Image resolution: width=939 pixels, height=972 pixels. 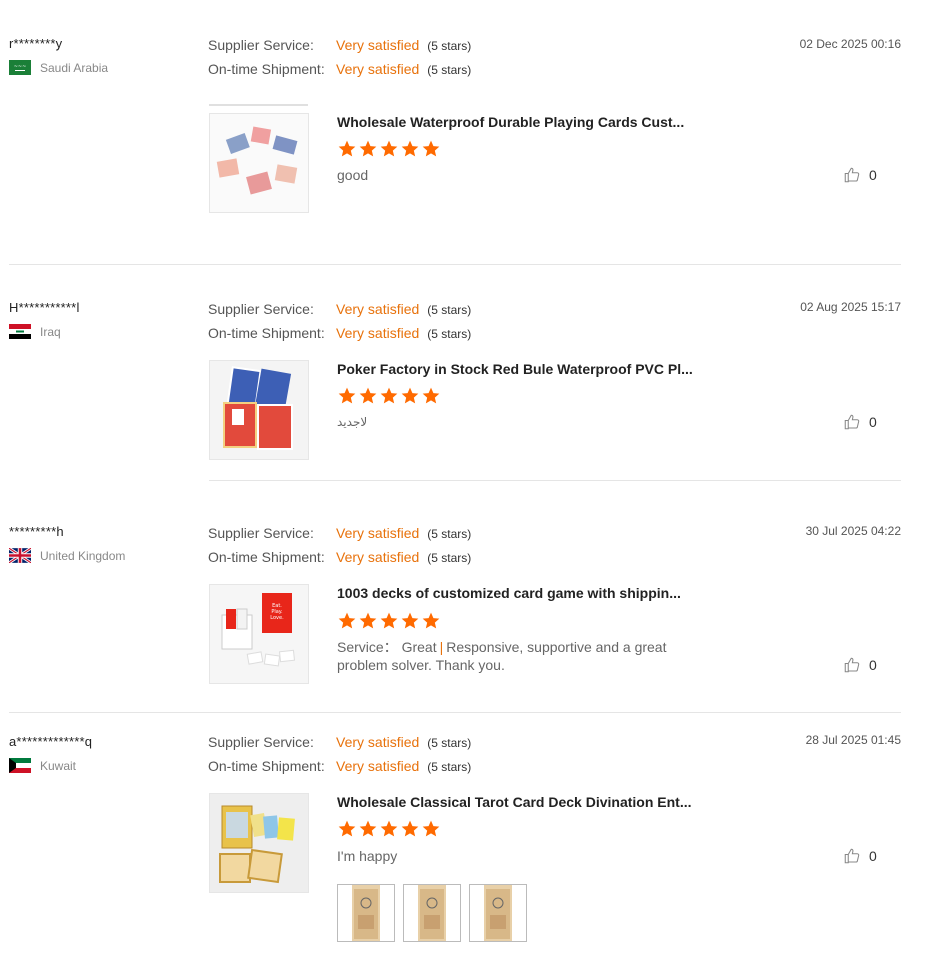 I want to click on reviewer-country: Kuwait, so click(x=42, y=765).